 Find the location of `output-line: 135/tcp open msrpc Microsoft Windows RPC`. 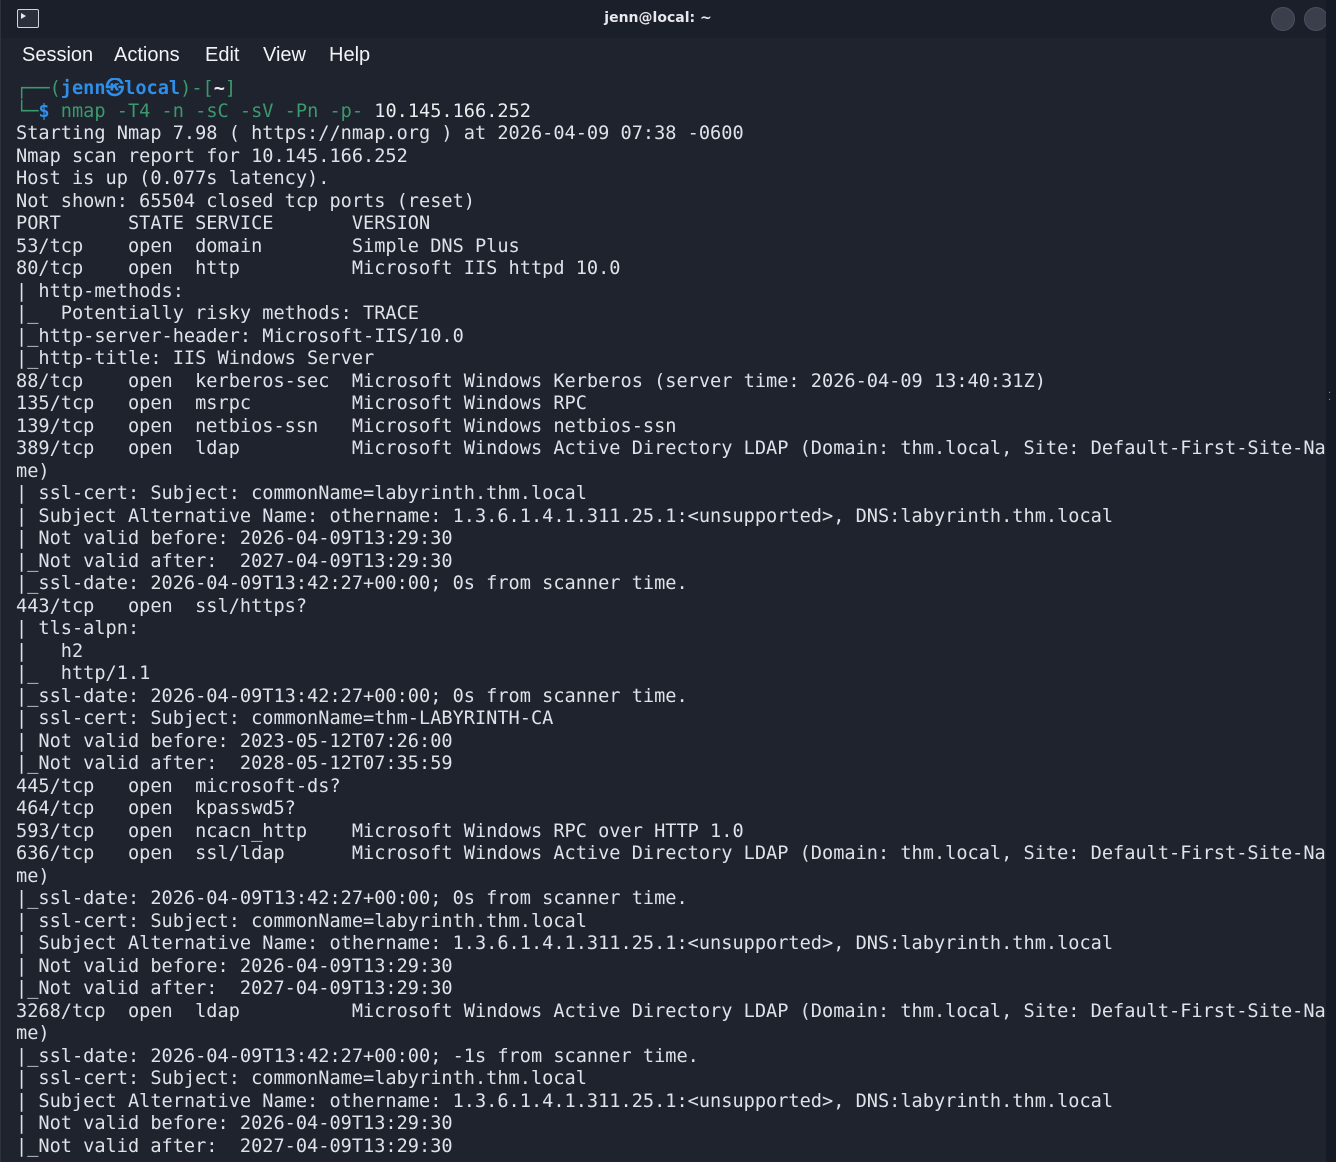

output-line: 135/tcp open msrpc Microsoft Windows RPC is located at coordinates (301, 403).